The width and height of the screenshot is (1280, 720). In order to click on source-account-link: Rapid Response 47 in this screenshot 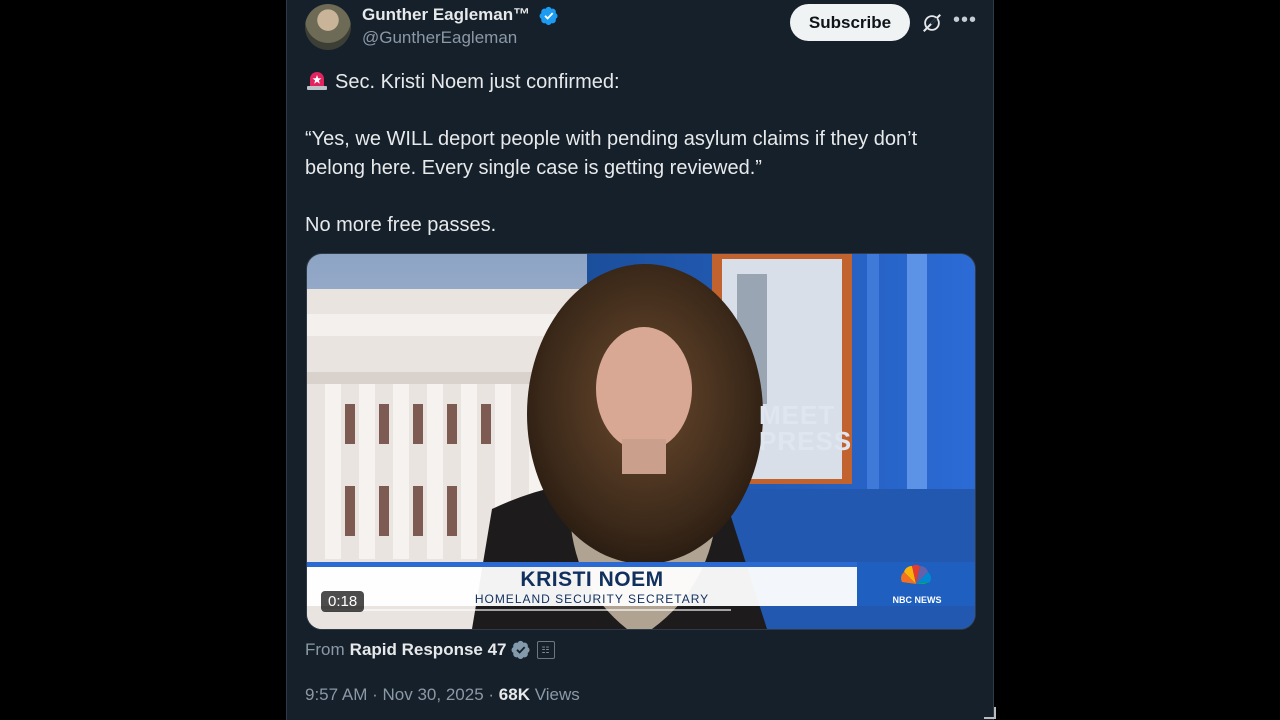, I will do `click(428, 650)`.